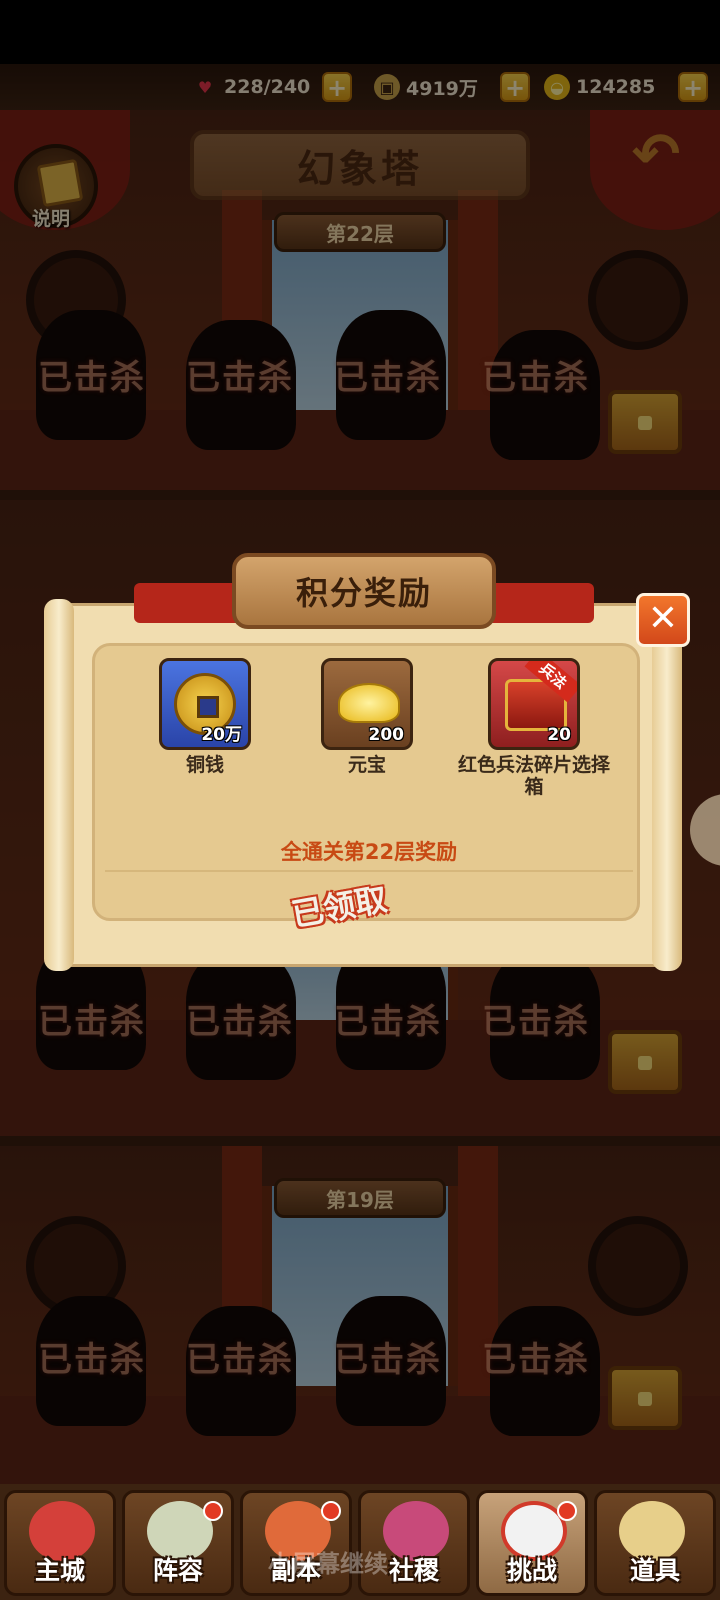 The image size is (720, 1600). Describe the element at coordinates (366, 765) in the screenshot. I see `reward-name: 元宝` at that location.